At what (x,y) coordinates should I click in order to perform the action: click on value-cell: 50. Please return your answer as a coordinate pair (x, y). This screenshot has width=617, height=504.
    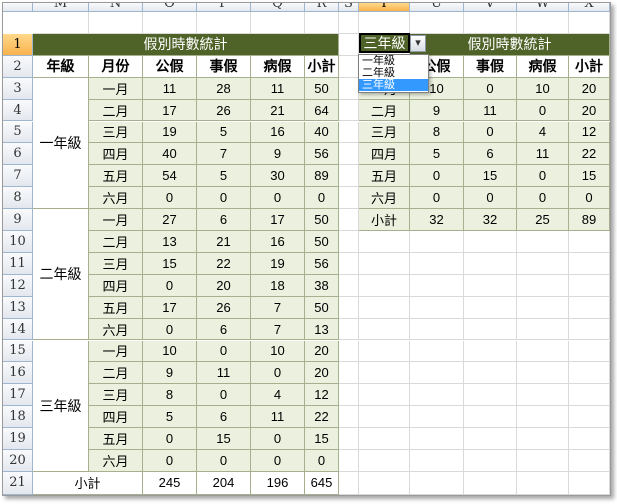
    Looking at the image, I should click on (322, 242).